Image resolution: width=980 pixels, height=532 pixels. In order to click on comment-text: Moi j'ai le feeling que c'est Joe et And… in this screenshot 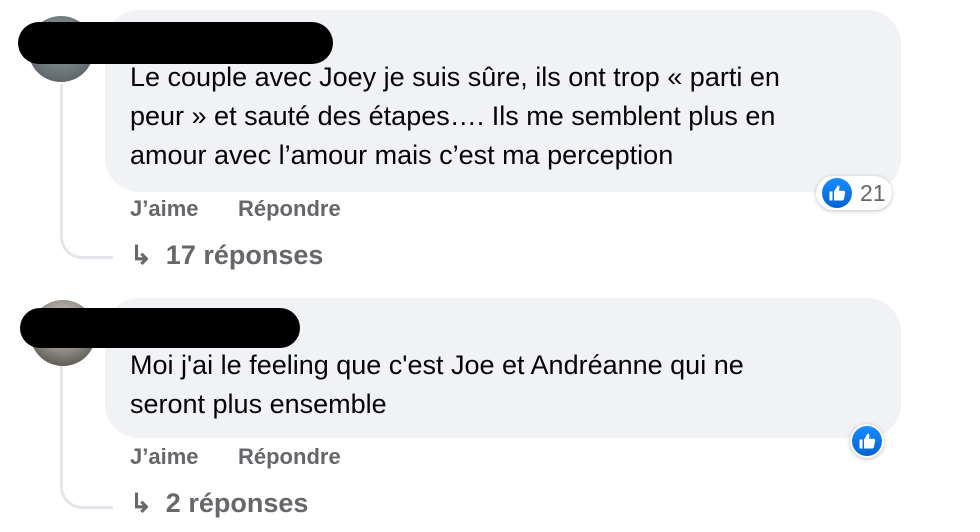, I will do `click(437, 384)`.